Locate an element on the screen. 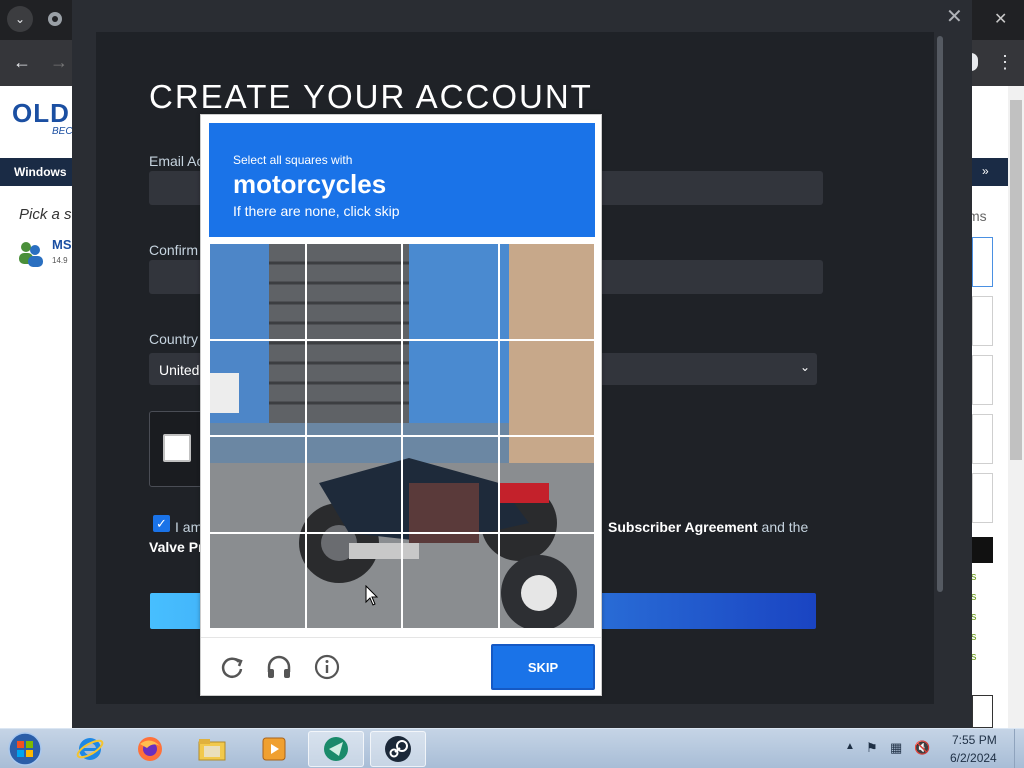 The image size is (1024, 768). panel-scrollbar is located at coordinates (940, 314).